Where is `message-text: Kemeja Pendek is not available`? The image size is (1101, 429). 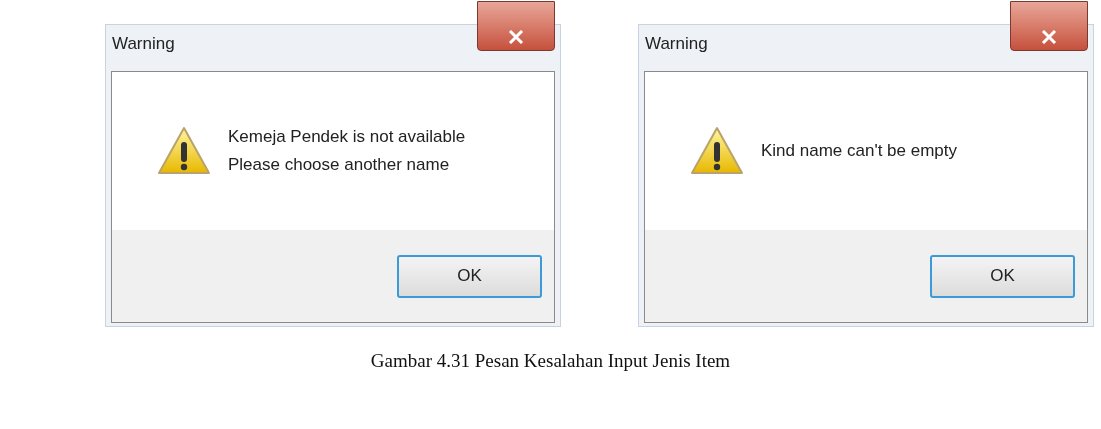
message-text: Kemeja Pendek is not available is located at coordinates (347, 137).